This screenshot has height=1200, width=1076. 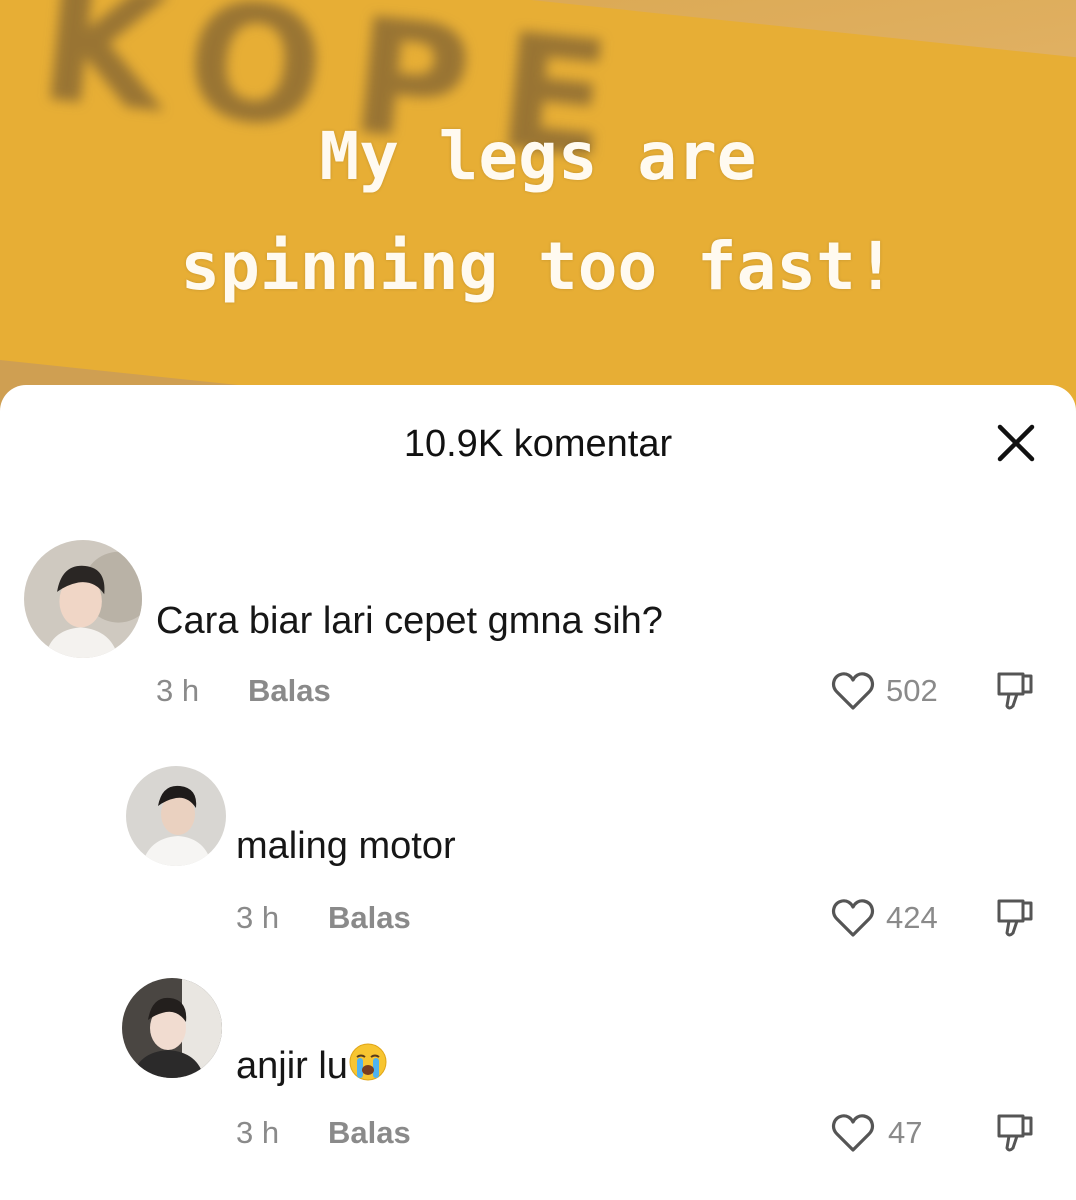 I want to click on comment-text: maling motor, so click(x=346, y=846).